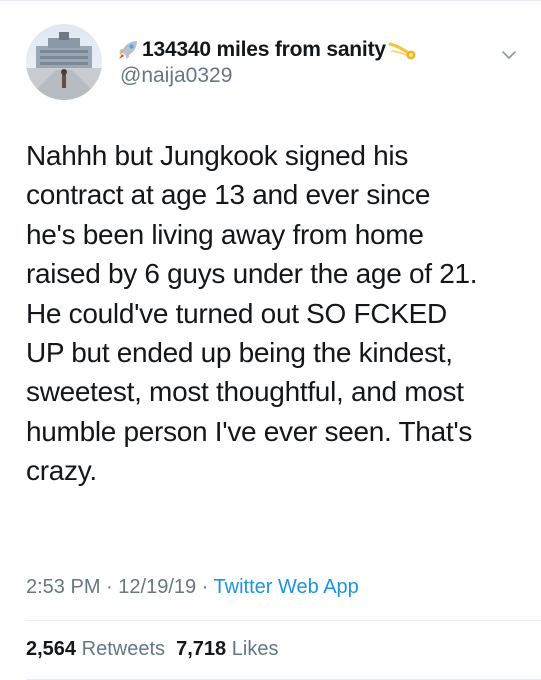 The image size is (541, 680). What do you see at coordinates (249, 431) in the screenshot?
I see `tweet-line: humble person I've ever seen. That's` at bounding box center [249, 431].